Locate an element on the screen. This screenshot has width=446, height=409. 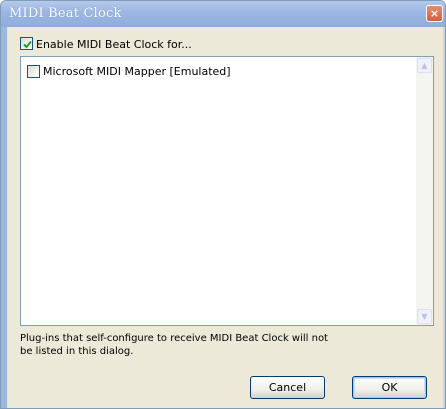
device-label: Microsoft MIDI Mapper [Emulated] is located at coordinates (137, 71).